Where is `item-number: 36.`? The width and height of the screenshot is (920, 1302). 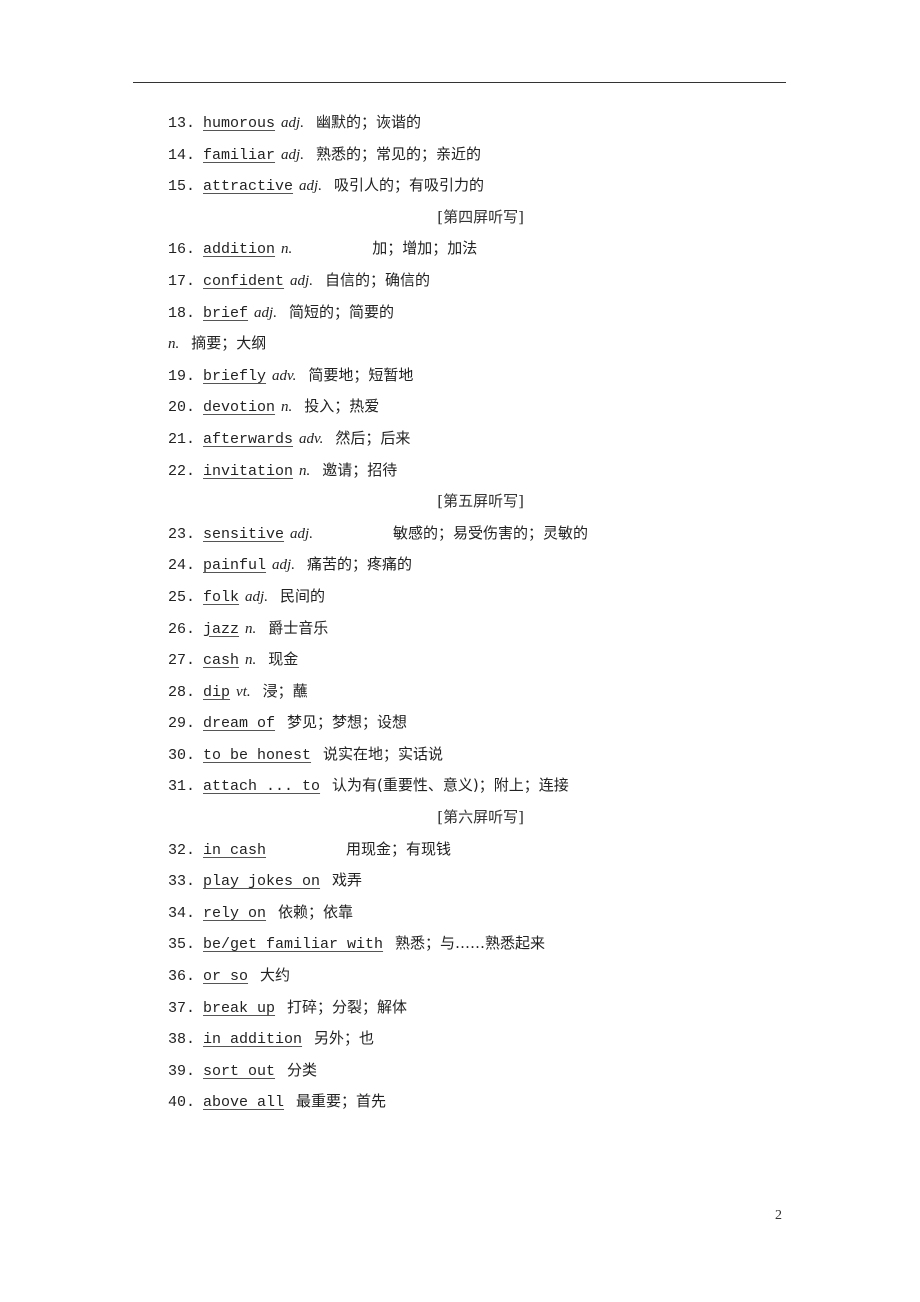
item-number: 36. is located at coordinates (182, 977).